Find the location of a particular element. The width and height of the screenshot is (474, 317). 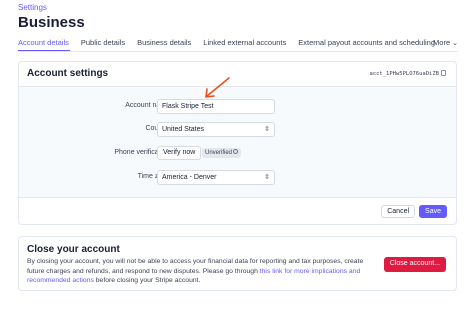

phone-verification-row: Phone verification Verify now Unverified is located at coordinates (237, 154).